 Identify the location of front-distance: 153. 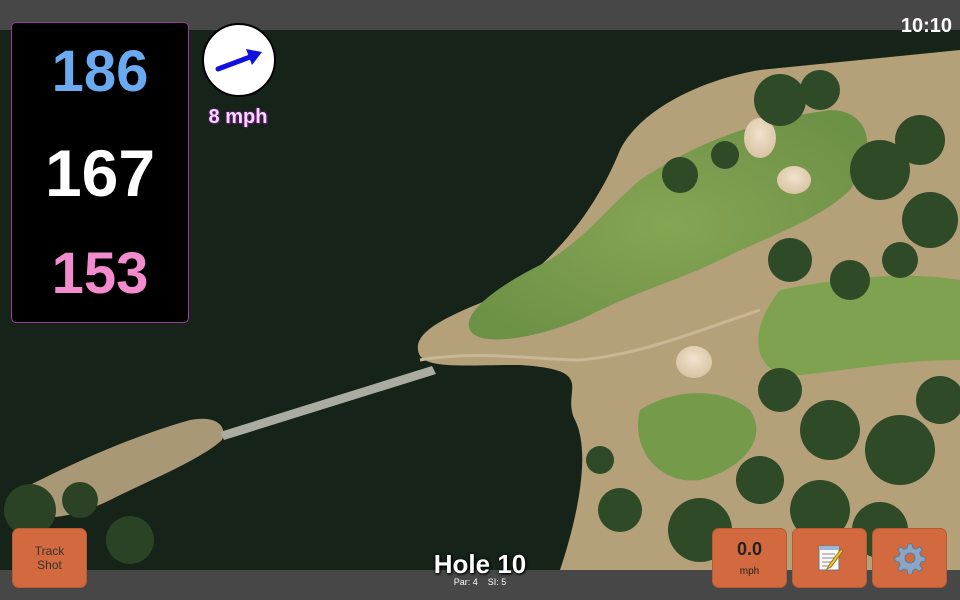
(100, 273).